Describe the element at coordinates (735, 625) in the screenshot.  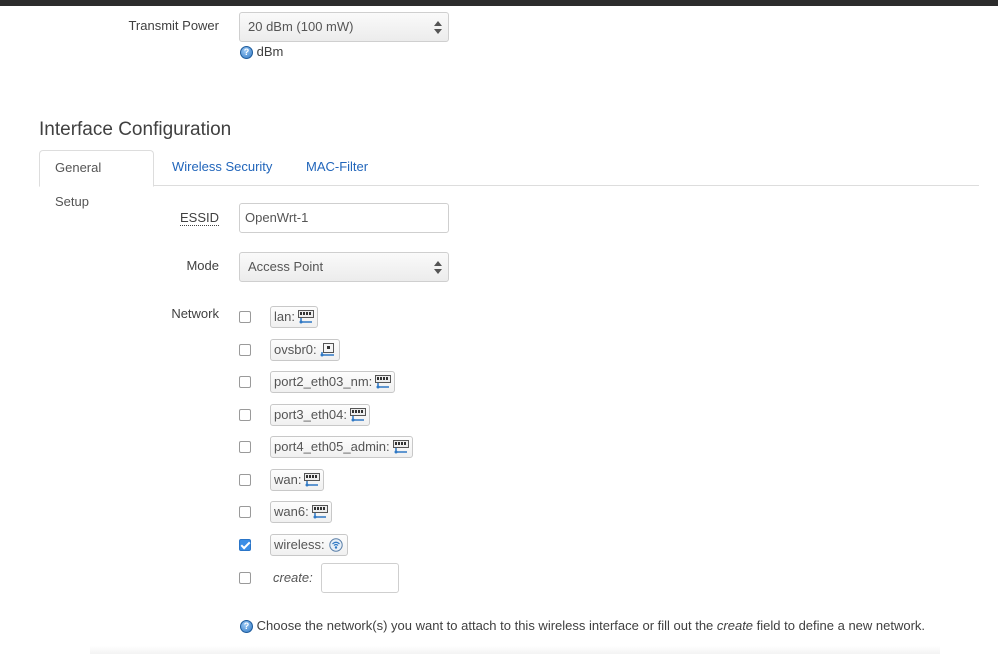
I see `network-help-emphasis: create` at that location.